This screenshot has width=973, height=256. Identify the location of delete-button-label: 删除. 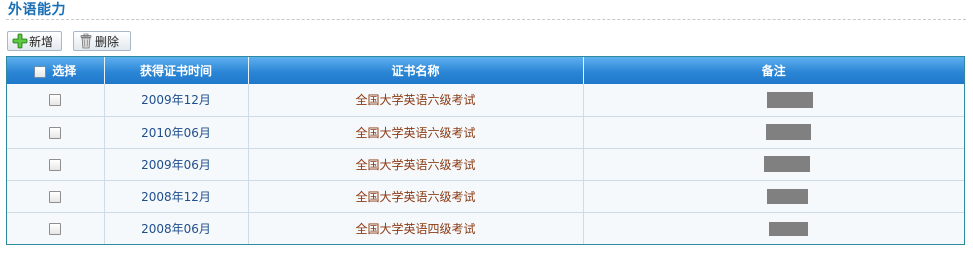
(107, 41).